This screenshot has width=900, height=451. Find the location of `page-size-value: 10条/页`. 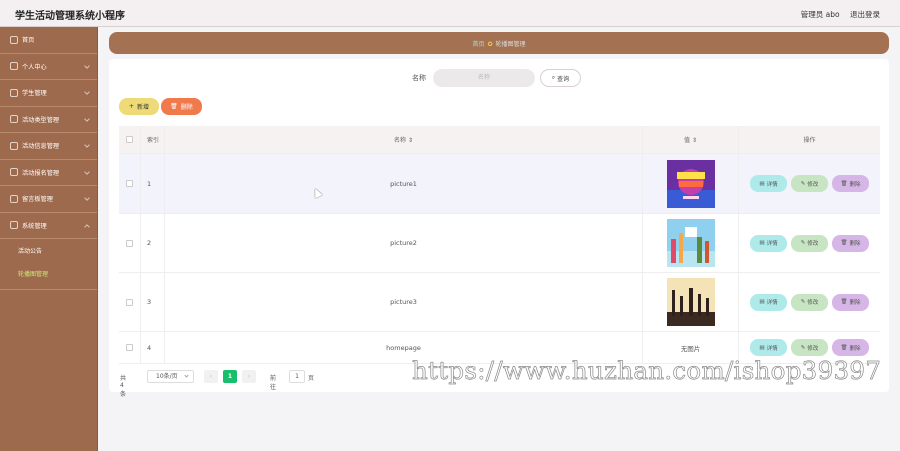

page-size-value: 10条/页 is located at coordinates (167, 376).